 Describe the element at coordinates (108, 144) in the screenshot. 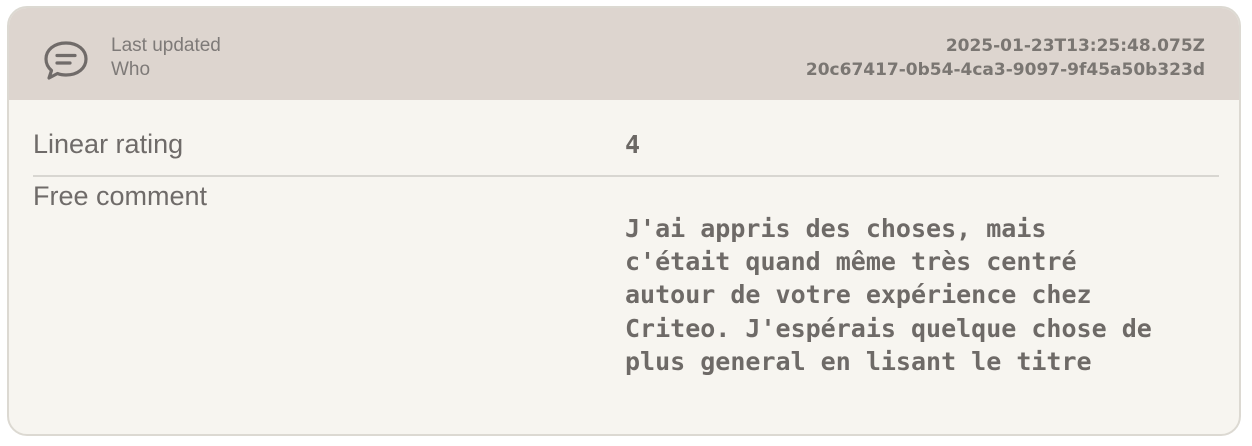

I see `linear-rating-label: Linear rating` at that location.